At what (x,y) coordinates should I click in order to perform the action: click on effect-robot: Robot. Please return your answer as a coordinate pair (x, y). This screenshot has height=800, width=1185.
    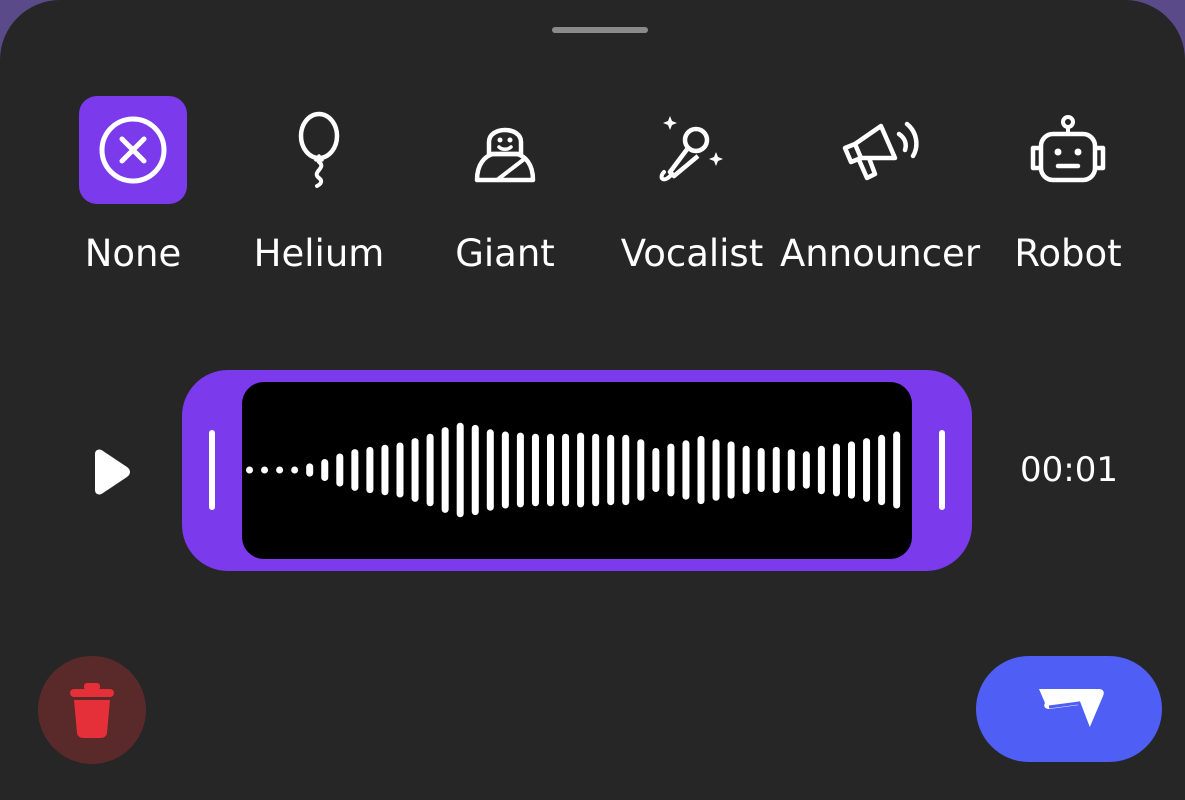
    Looking at the image, I should click on (1068, 191).